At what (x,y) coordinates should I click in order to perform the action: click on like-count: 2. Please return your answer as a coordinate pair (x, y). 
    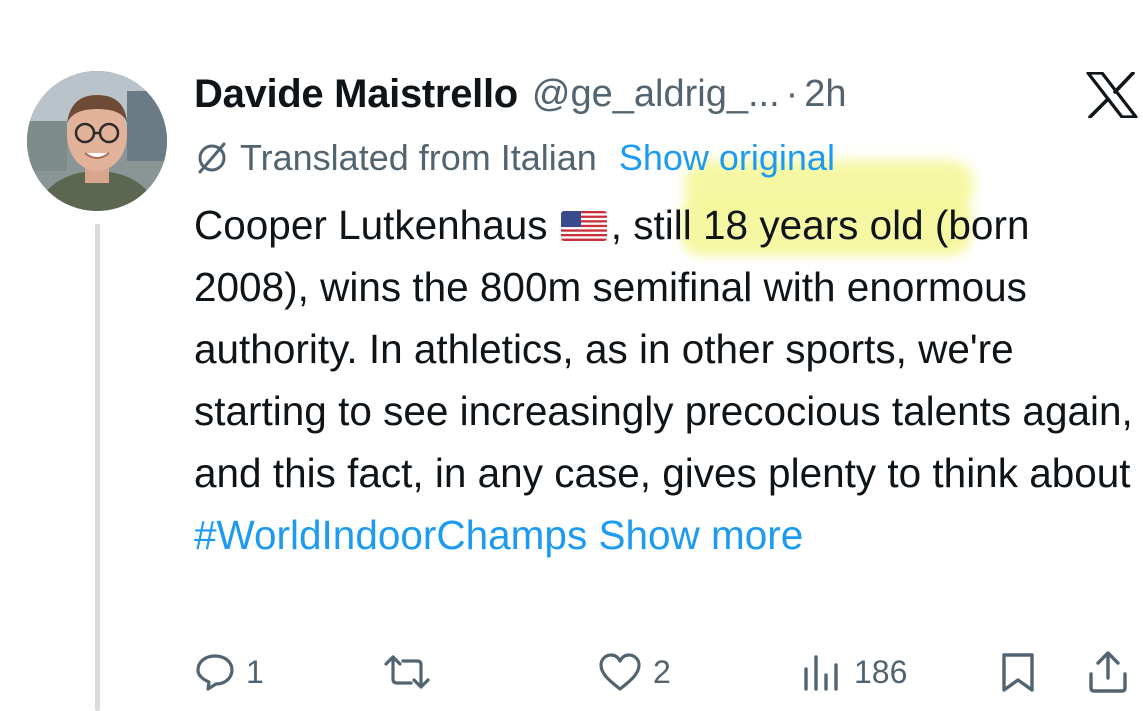
    Looking at the image, I should click on (662, 671).